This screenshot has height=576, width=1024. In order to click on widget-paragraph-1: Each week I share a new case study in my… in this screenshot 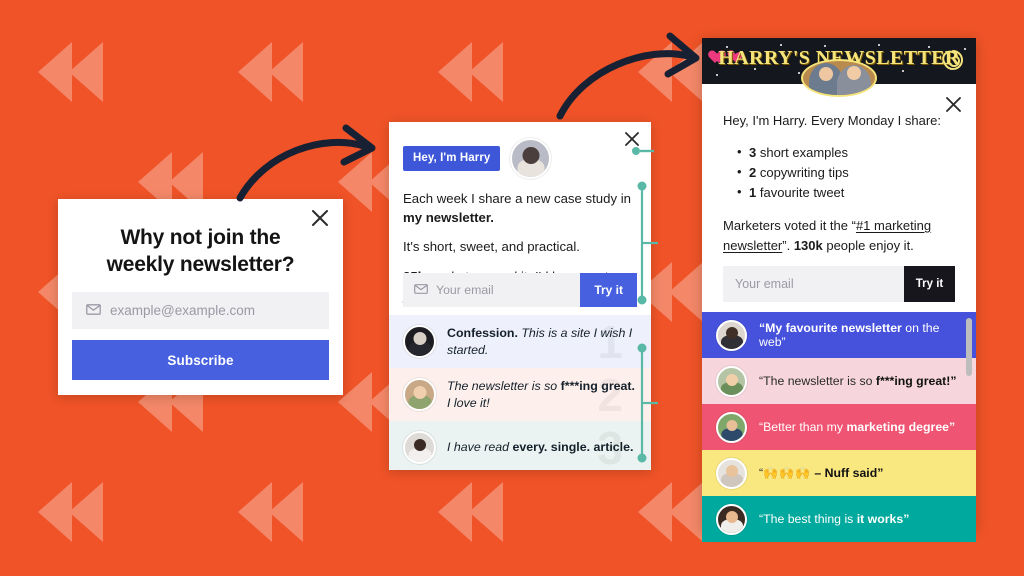, I will do `click(517, 208)`.